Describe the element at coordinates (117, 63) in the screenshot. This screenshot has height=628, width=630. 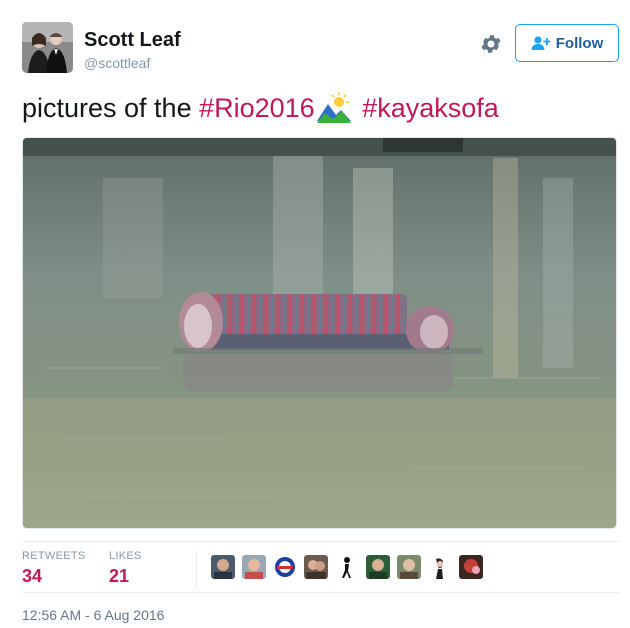
I see `author-handle: @scottleaf` at that location.